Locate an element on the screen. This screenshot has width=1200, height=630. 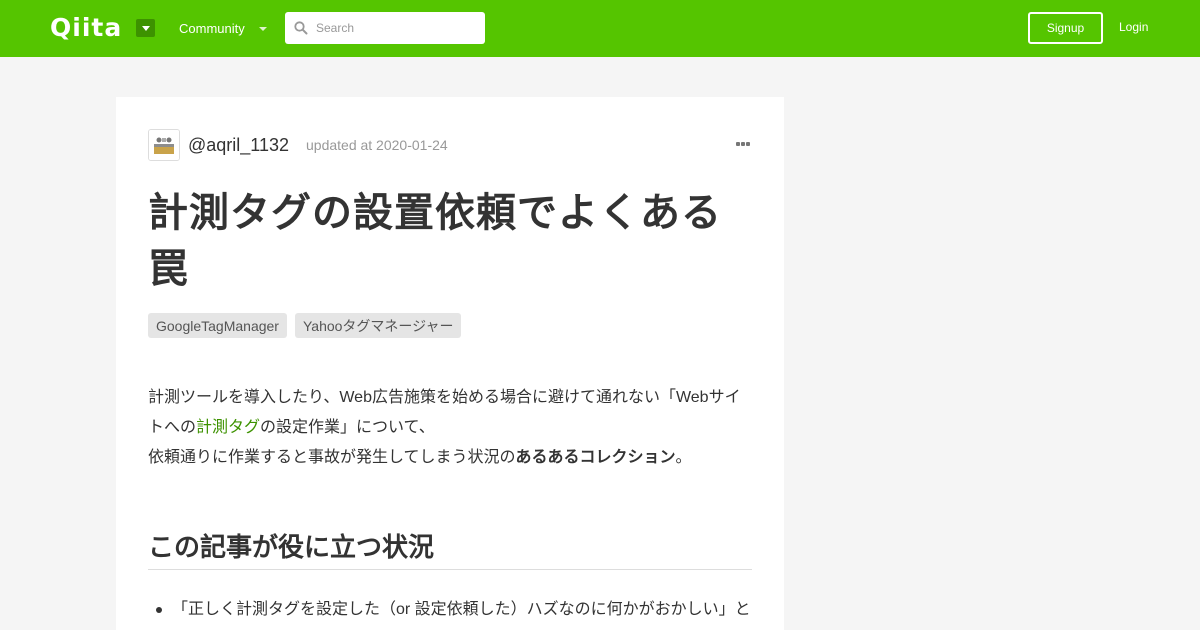
tag-yahoo-tag-manager: Yahooタグマネージャー is located at coordinates (378, 325).